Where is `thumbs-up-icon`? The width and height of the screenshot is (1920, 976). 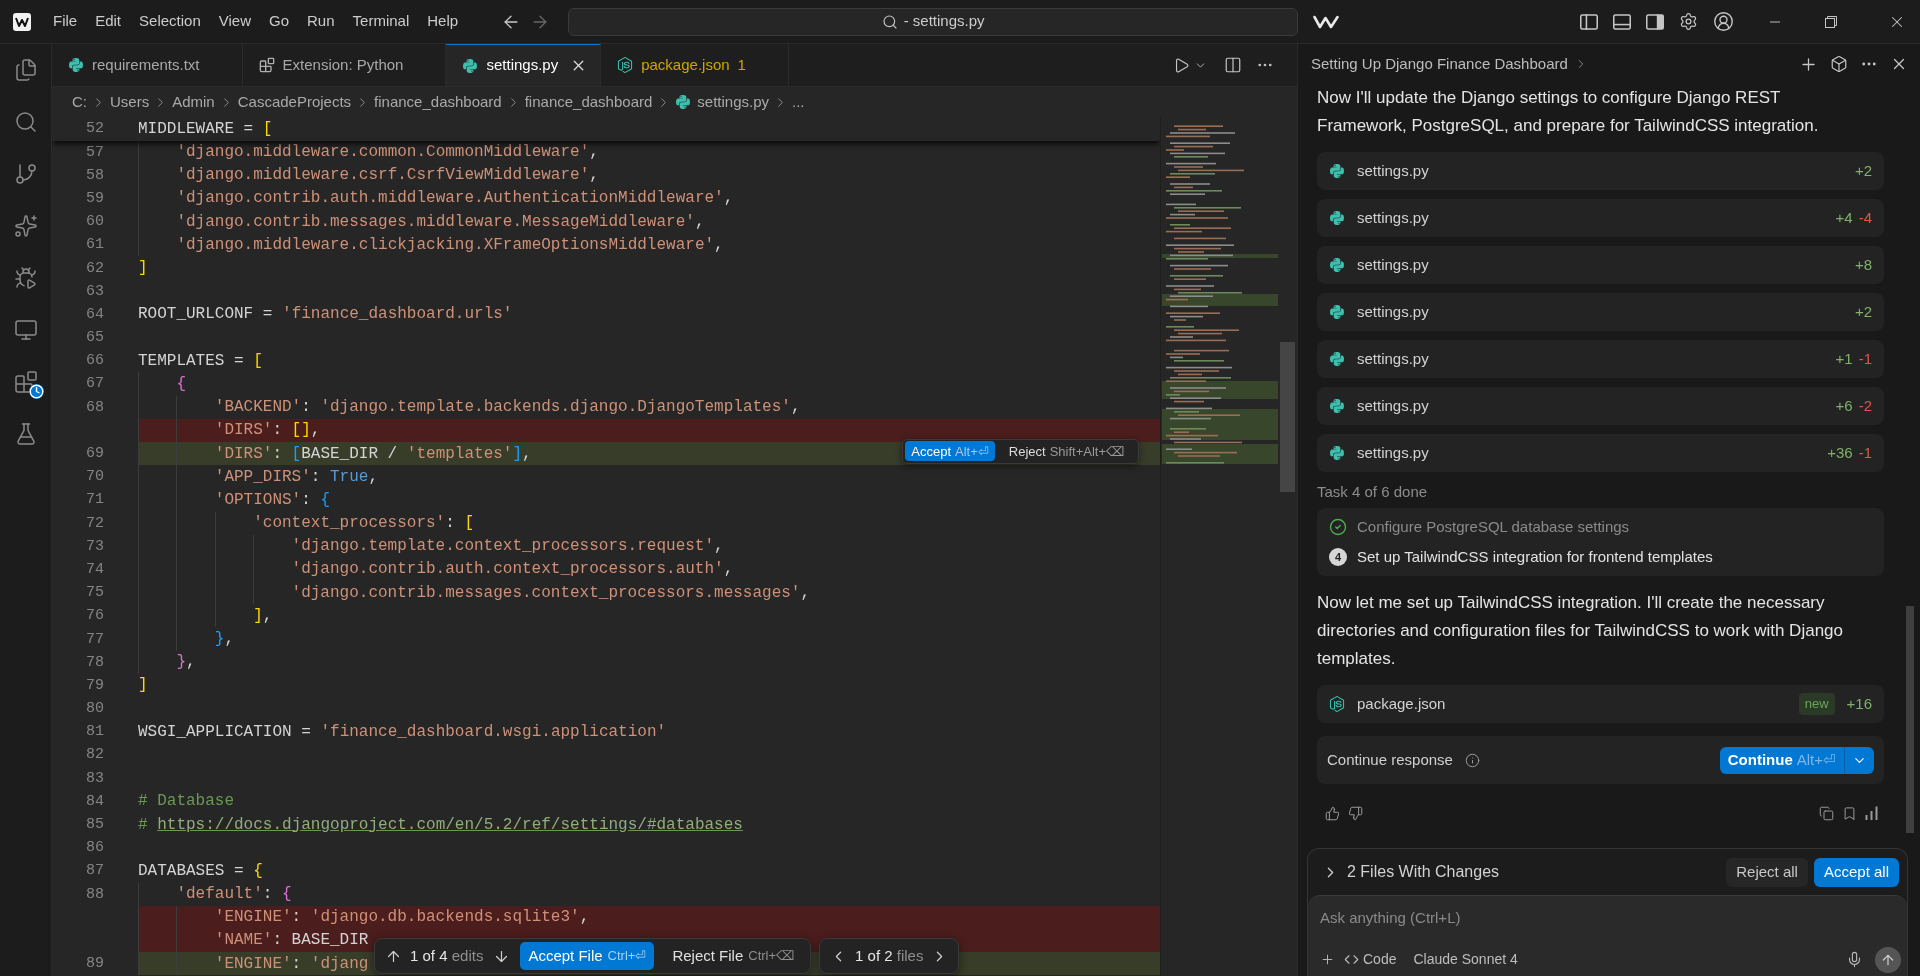
thumbs-up-icon is located at coordinates (1332, 813).